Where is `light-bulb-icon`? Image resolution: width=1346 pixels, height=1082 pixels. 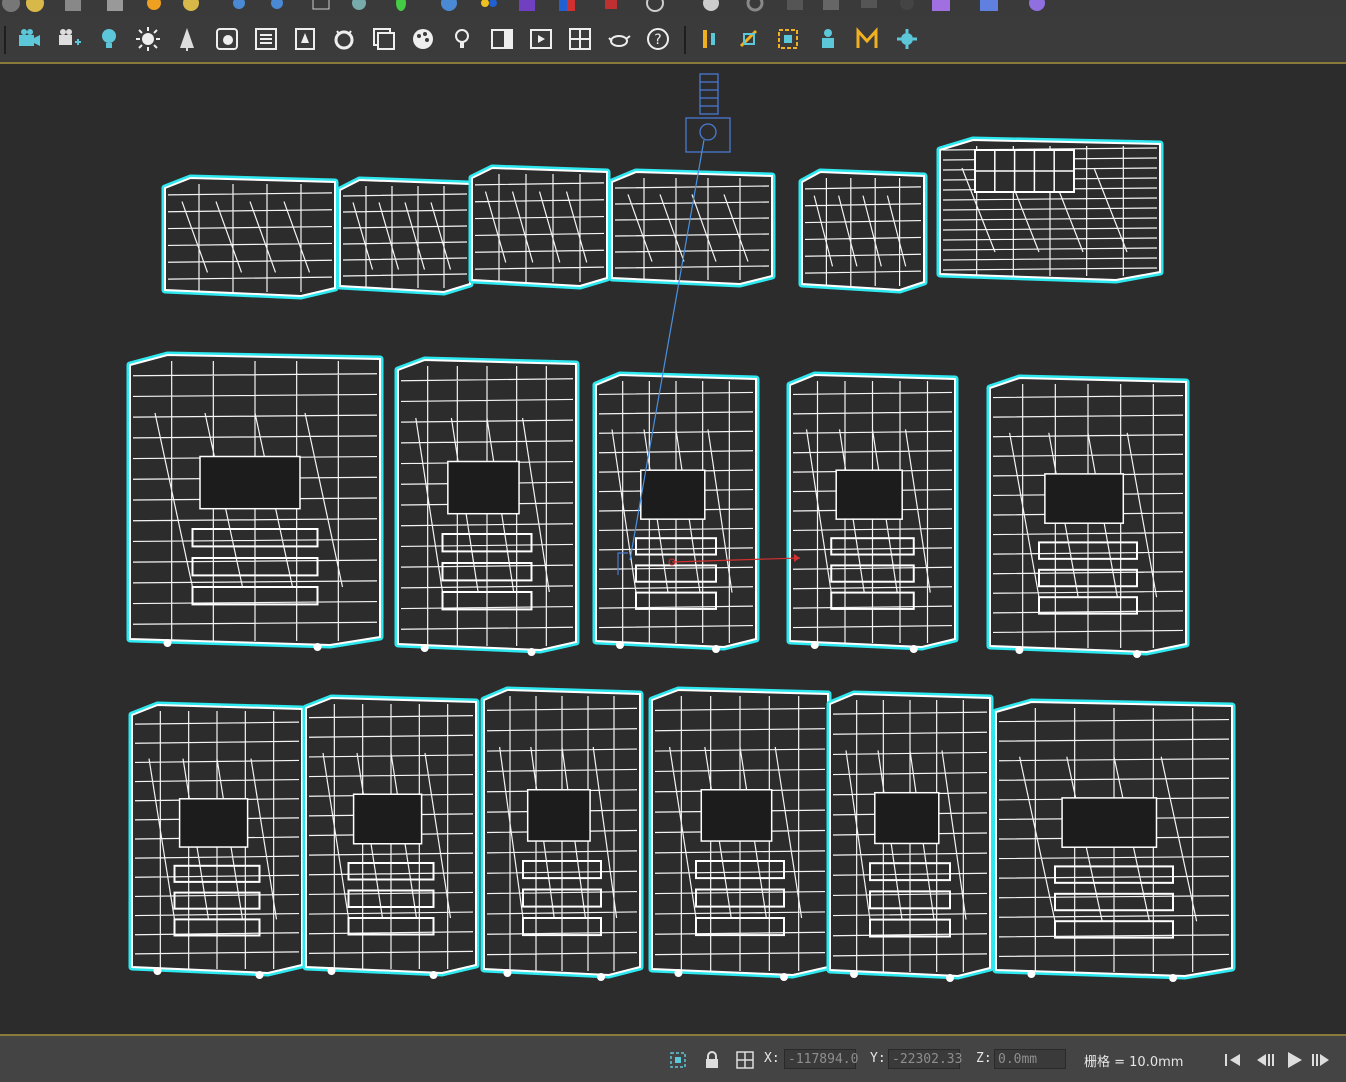 light-bulb-icon is located at coordinates (109, 38).